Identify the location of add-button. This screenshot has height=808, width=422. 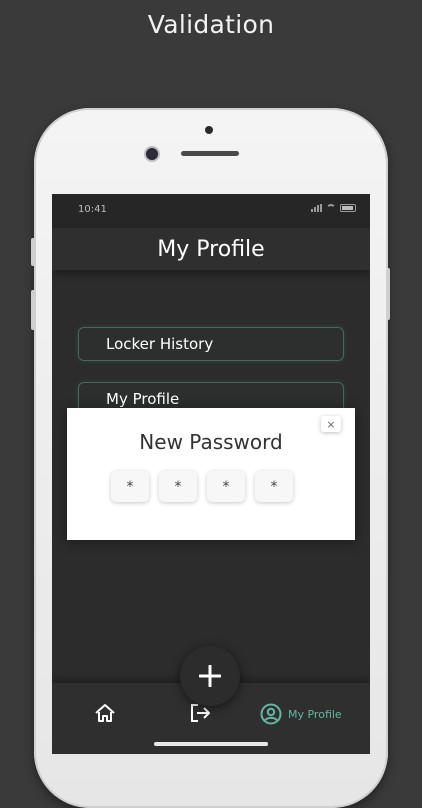
(210, 676).